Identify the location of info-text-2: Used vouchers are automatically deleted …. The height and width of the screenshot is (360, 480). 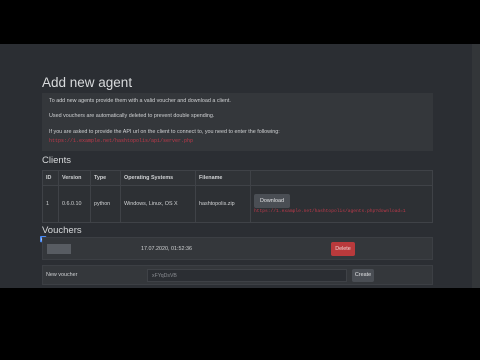
(132, 116).